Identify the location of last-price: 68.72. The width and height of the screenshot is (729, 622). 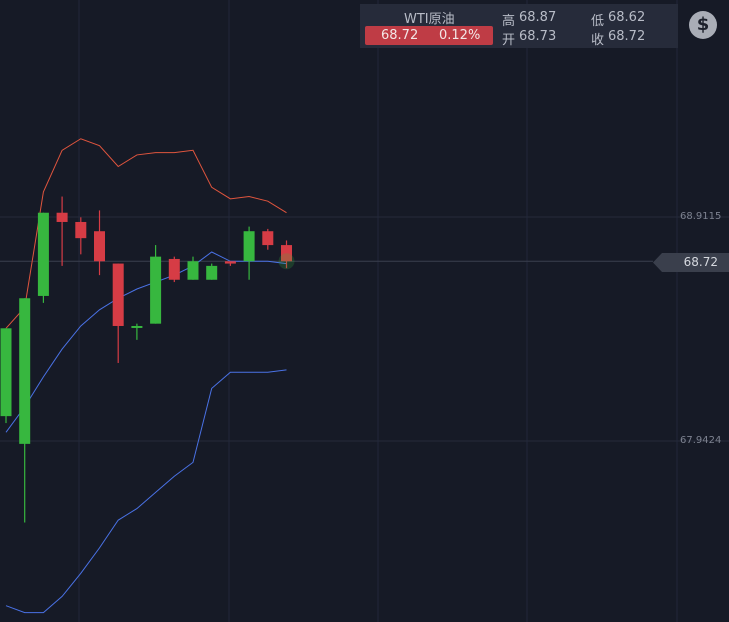
(400, 35).